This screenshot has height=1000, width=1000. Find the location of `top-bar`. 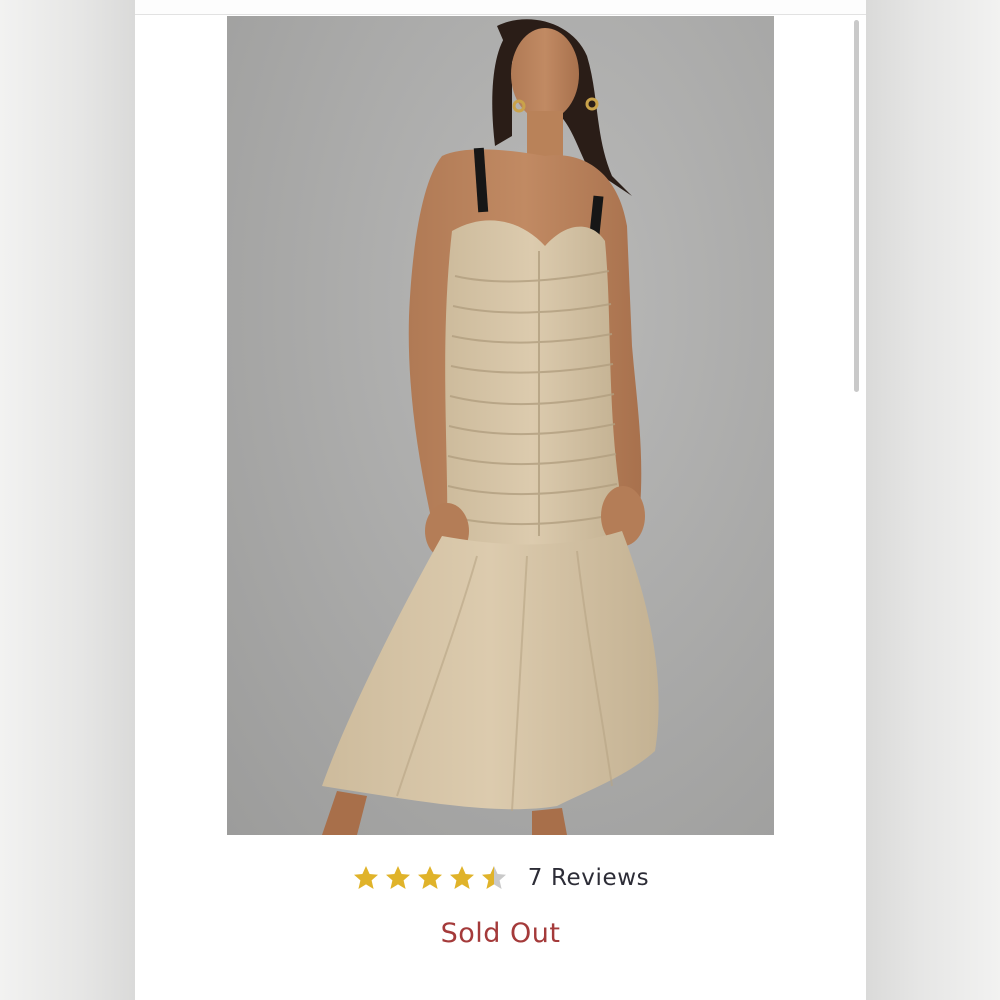

top-bar is located at coordinates (500, 7).